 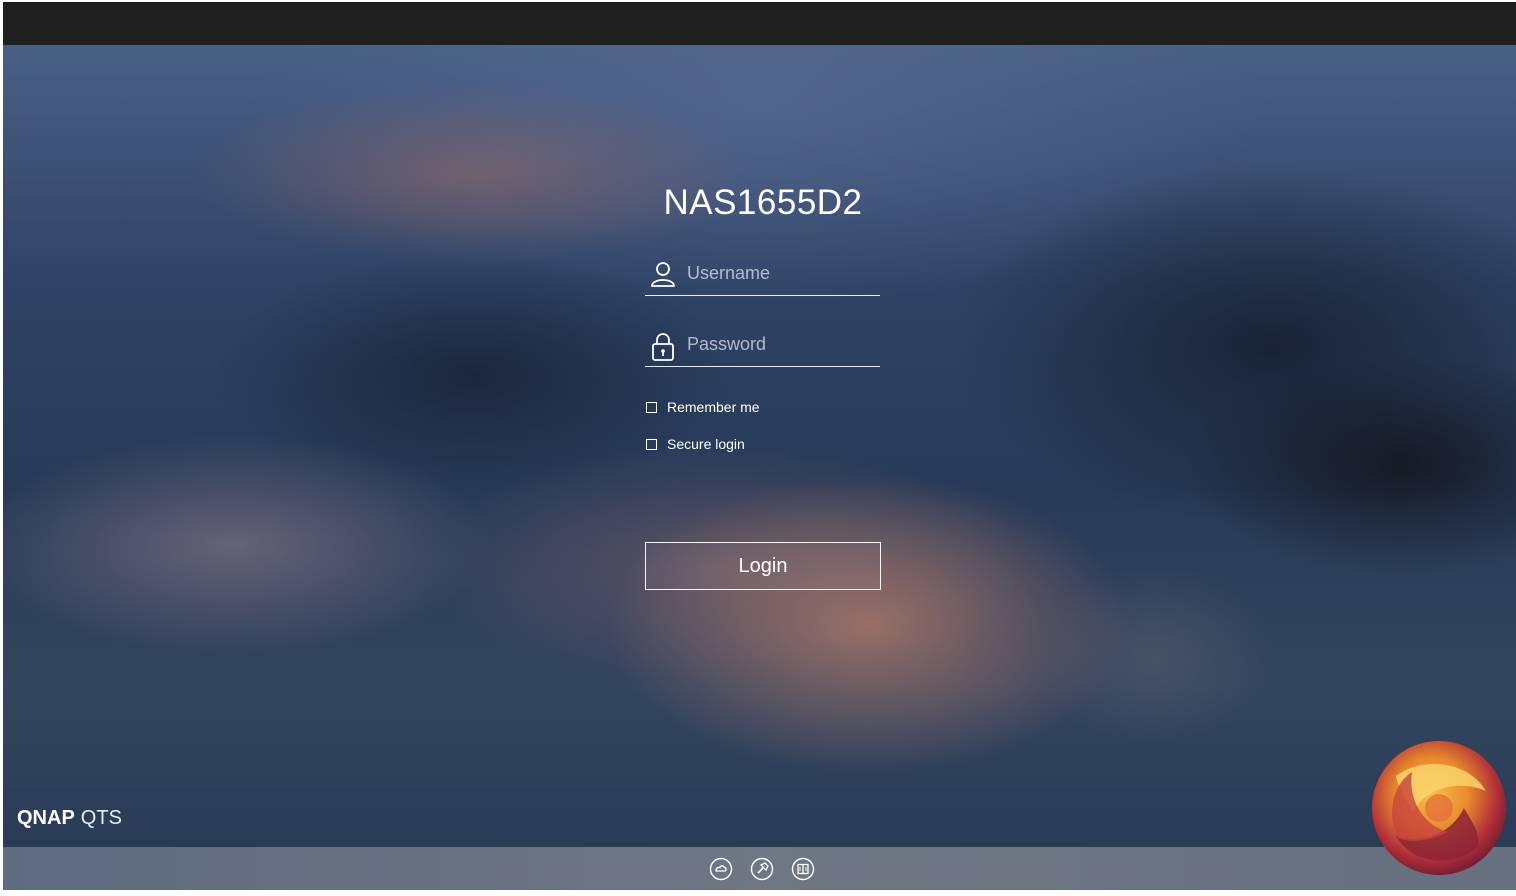 I want to click on qnap-cloud-icon, so click(x=721, y=869).